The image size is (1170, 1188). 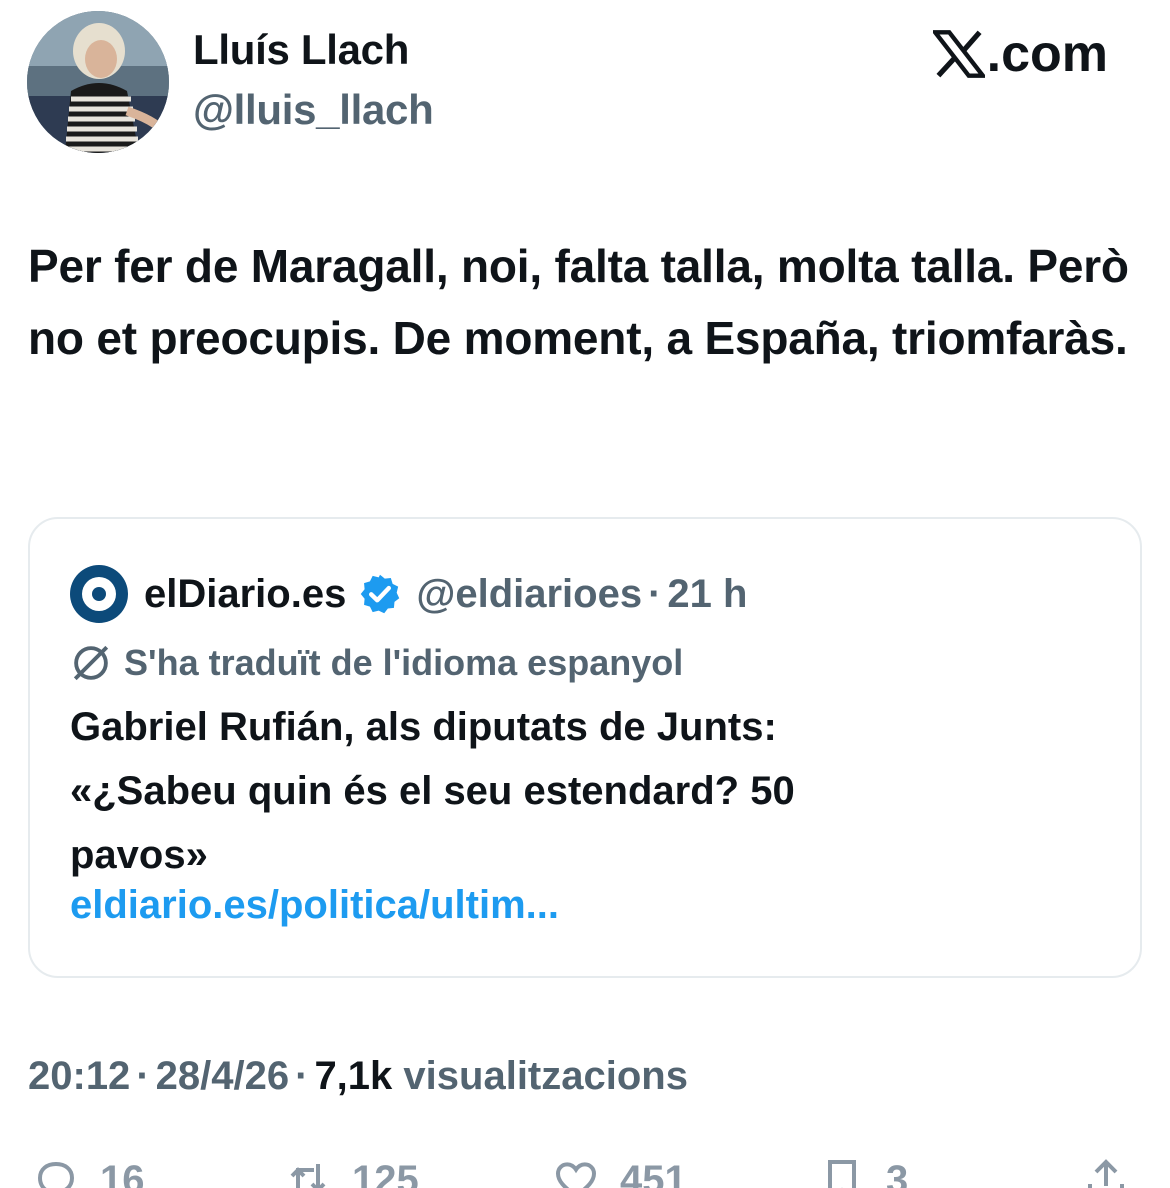 What do you see at coordinates (842, 1174) in the screenshot?
I see `bookmark-icon` at bounding box center [842, 1174].